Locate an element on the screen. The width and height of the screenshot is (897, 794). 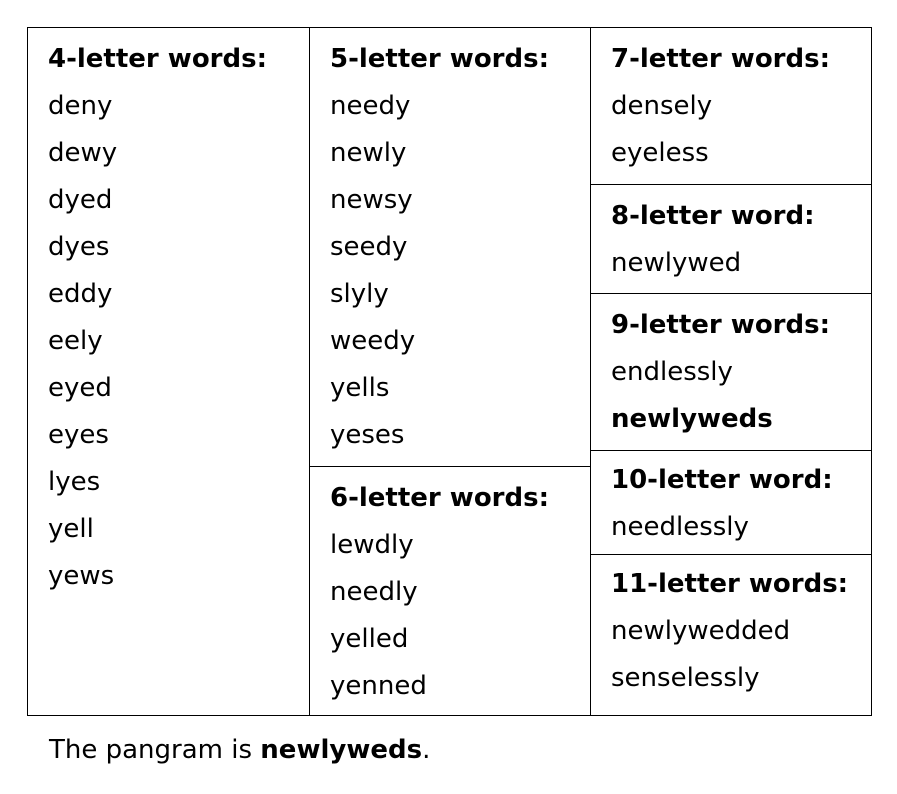
word-item: lyes is located at coordinates (74, 482).